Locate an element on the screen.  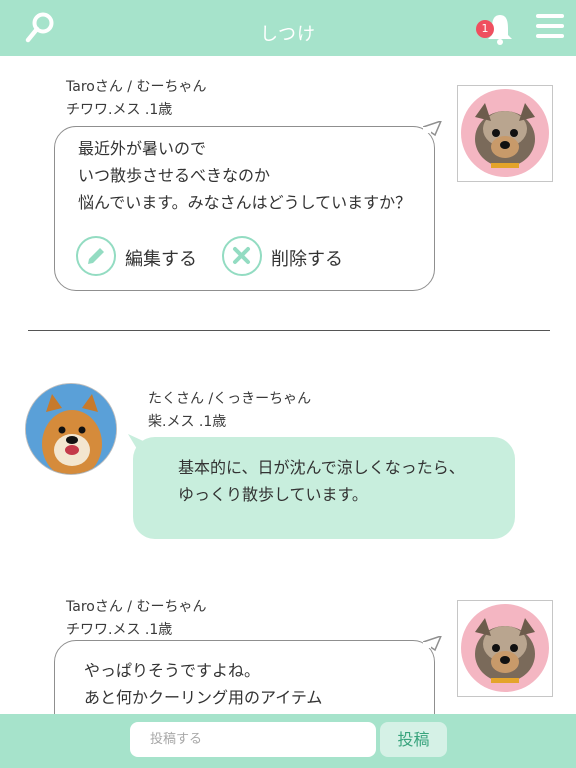
delete-button: 削除する is located at coordinates (287, 256).